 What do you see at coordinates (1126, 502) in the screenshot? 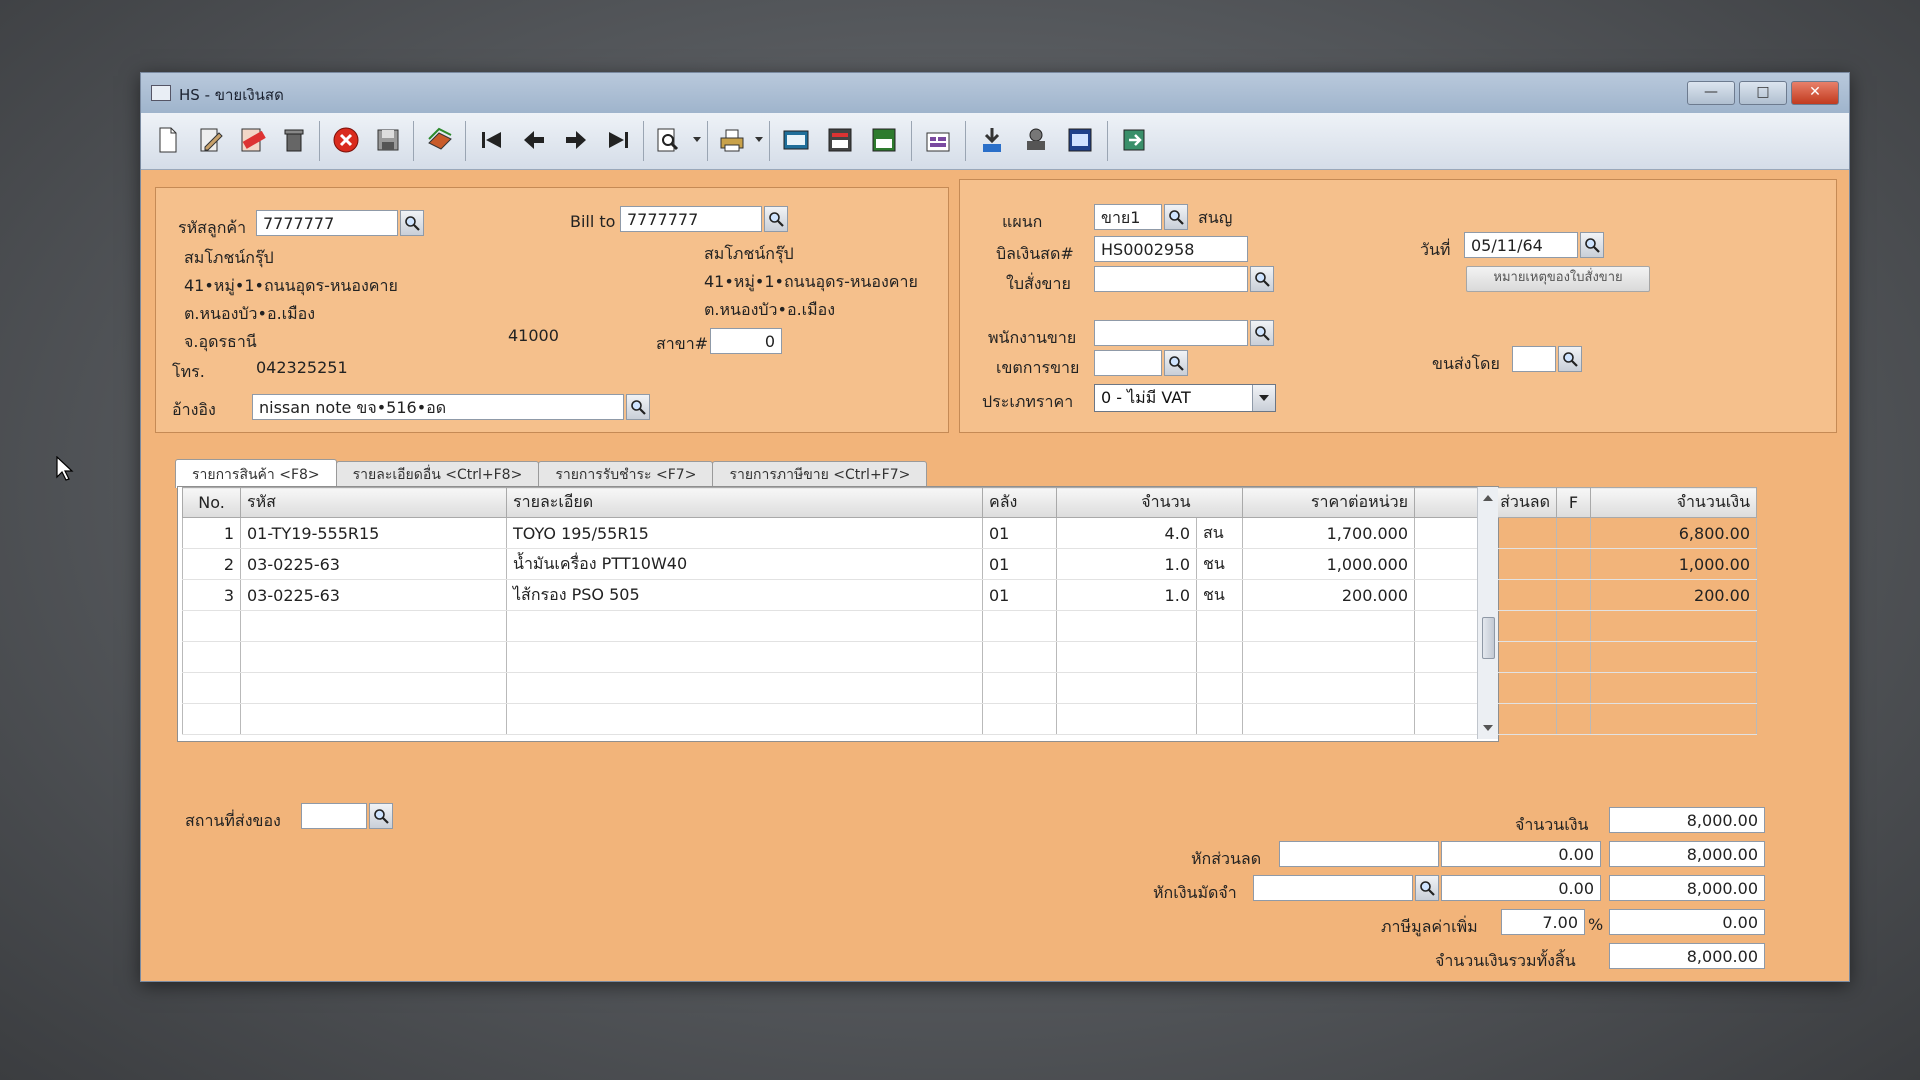
I see `col-quantity: จำนวน` at bounding box center [1126, 502].